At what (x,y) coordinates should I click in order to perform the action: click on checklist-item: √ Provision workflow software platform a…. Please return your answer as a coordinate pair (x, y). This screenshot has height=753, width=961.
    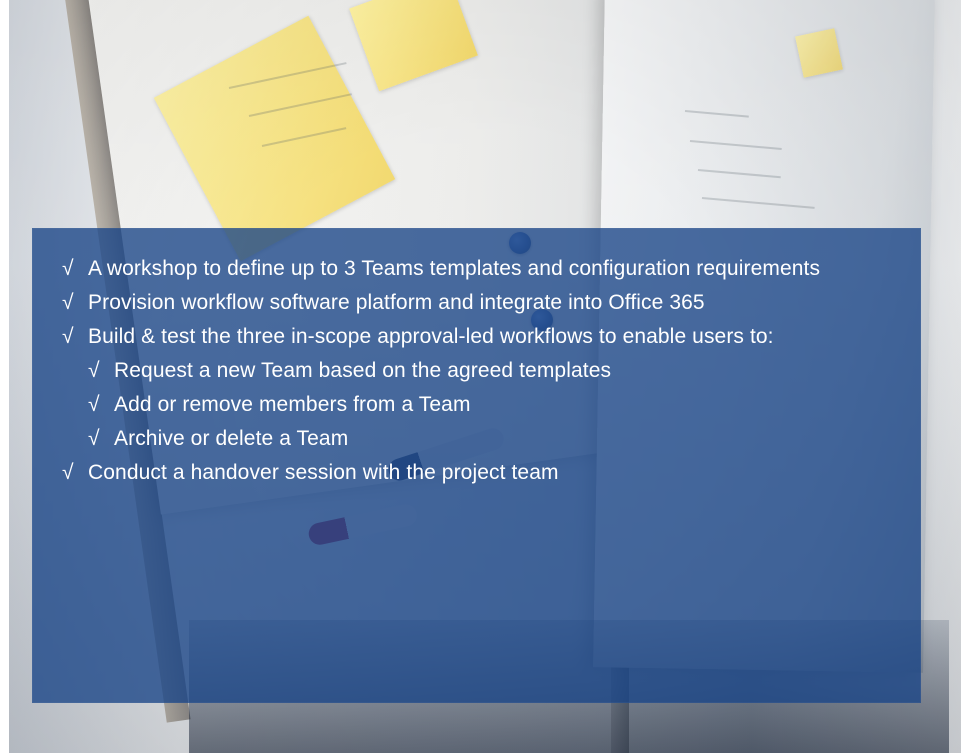
    Looking at the image, I should click on (482, 303).